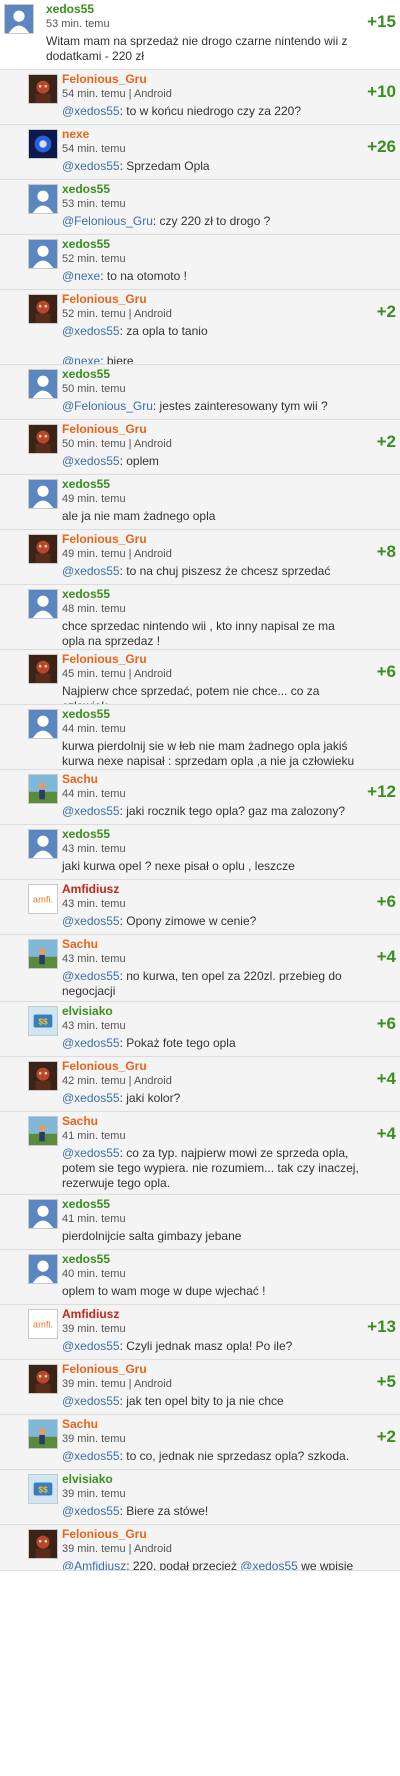 Image resolution: width=400 pixels, height=1776 pixels. What do you see at coordinates (381, 92) in the screenshot?
I see `vote-score: +10` at bounding box center [381, 92].